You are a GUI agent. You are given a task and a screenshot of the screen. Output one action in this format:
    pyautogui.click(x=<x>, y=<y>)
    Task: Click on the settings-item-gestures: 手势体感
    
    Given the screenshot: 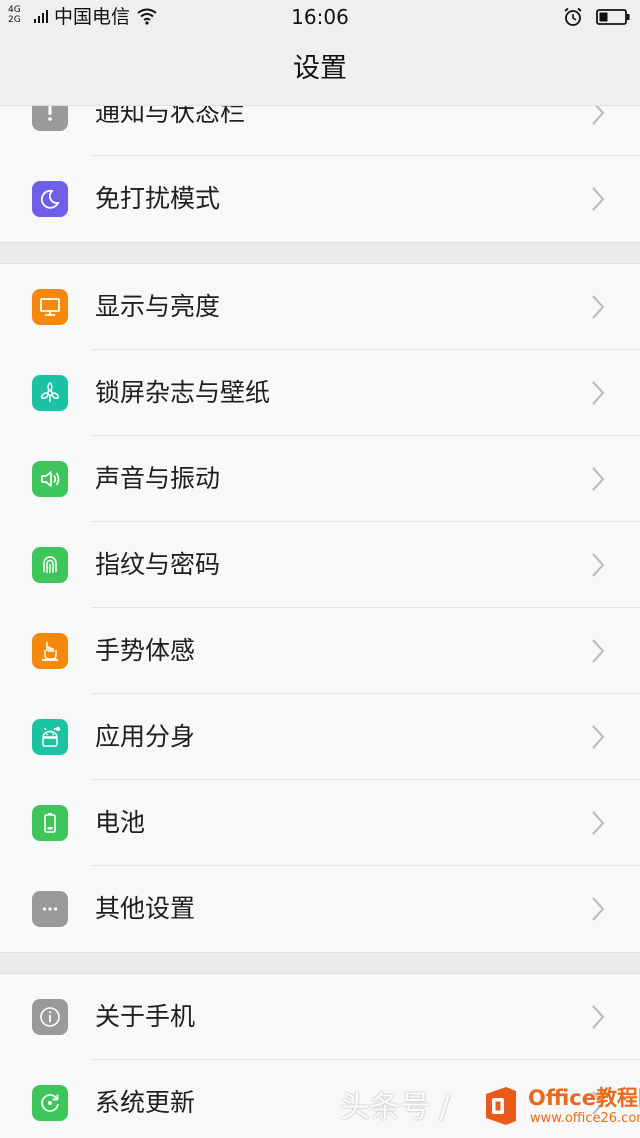 What is the action you would take?
    pyautogui.click(x=320, y=651)
    